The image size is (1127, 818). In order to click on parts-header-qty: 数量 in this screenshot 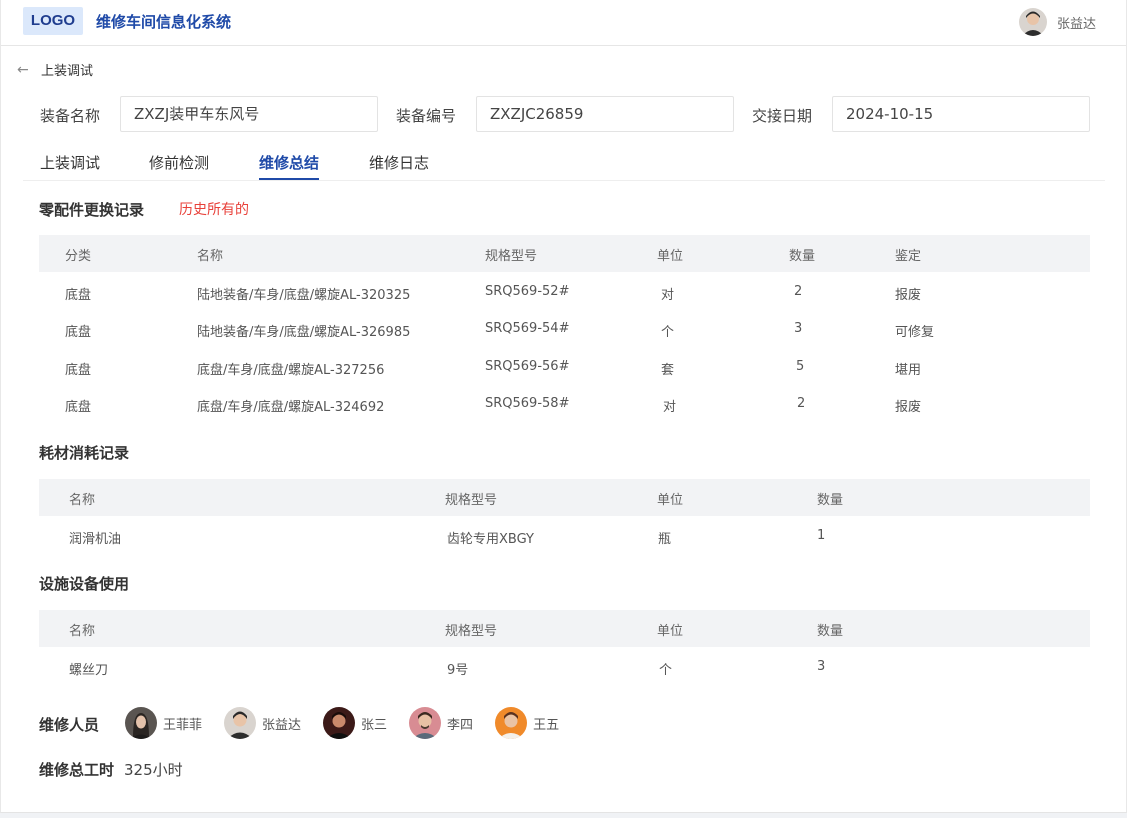, I will do `click(802, 256)`.